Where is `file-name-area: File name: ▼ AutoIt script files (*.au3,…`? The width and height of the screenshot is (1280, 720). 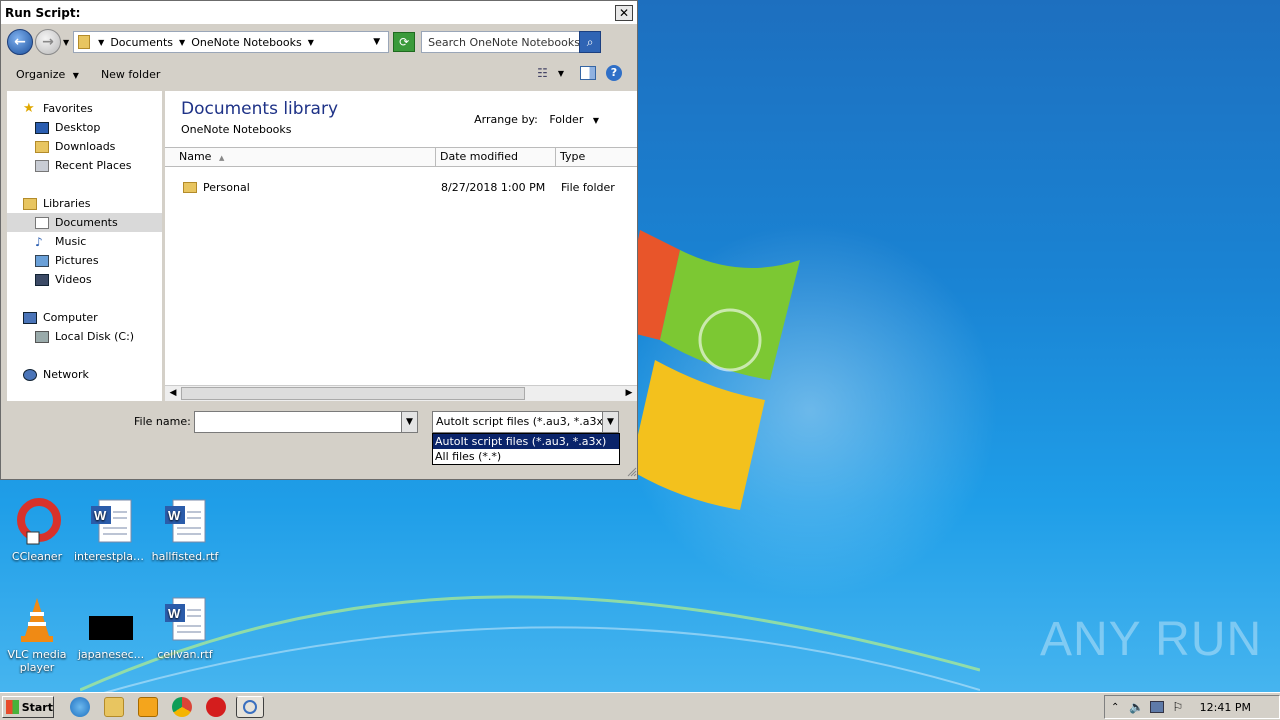 file-name-area: File name: ▼ AutoIt script files (*.au3,… is located at coordinates (320, 441).